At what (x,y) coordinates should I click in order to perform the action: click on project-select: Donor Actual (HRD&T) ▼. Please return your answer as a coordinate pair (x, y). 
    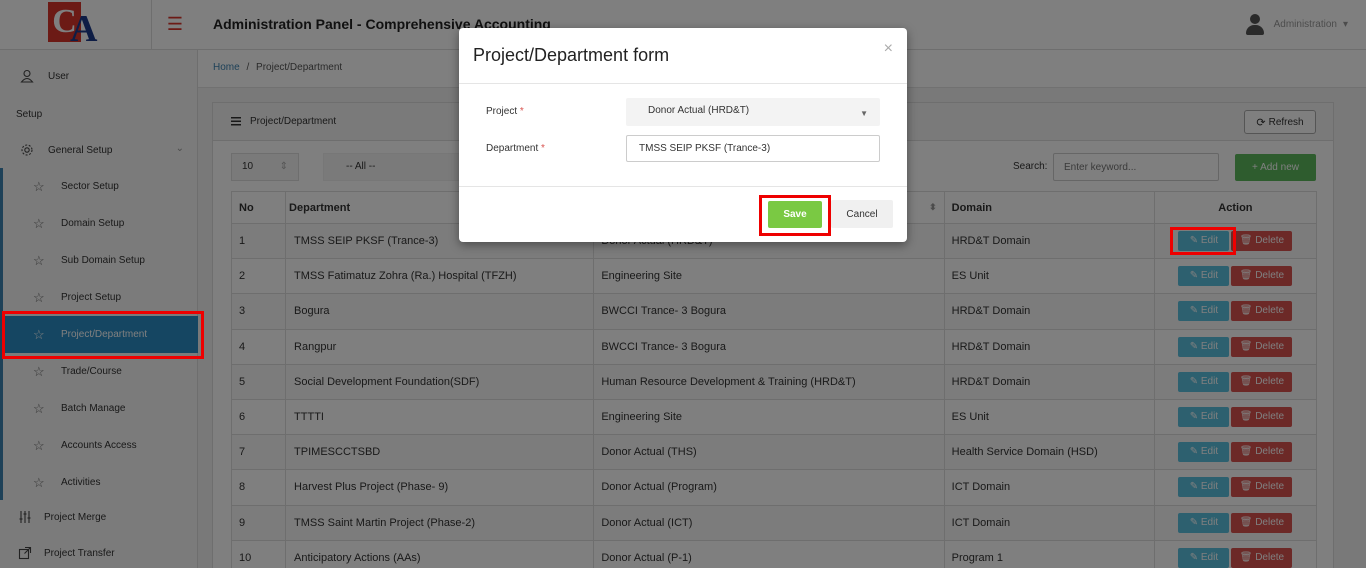
    Looking at the image, I should click on (753, 112).